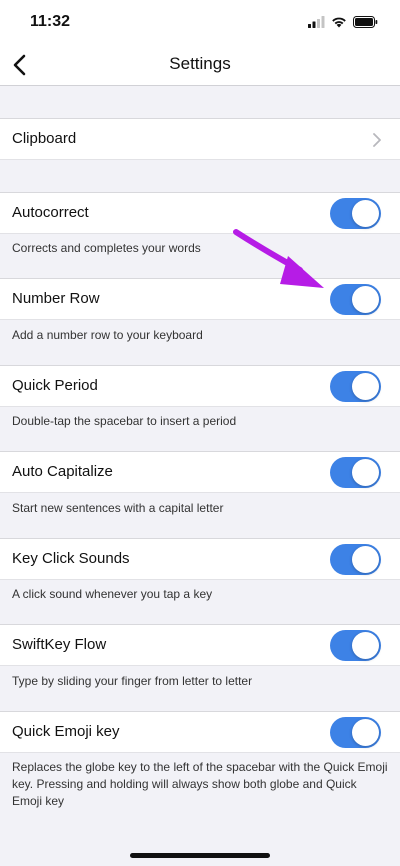 This screenshot has height=866, width=400. I want to click on swiftkey-flow-label: SwiftKey Flow, so click(59, 644).